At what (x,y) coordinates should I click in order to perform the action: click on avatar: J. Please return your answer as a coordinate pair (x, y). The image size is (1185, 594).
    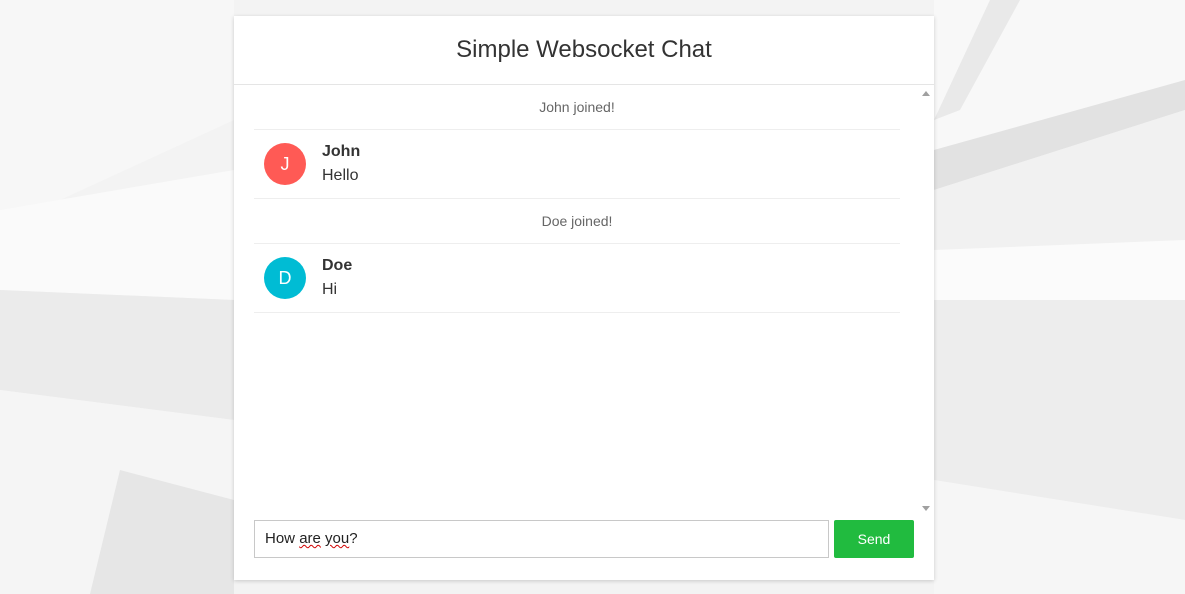
    Looking at the image, I should click on (285, 164).